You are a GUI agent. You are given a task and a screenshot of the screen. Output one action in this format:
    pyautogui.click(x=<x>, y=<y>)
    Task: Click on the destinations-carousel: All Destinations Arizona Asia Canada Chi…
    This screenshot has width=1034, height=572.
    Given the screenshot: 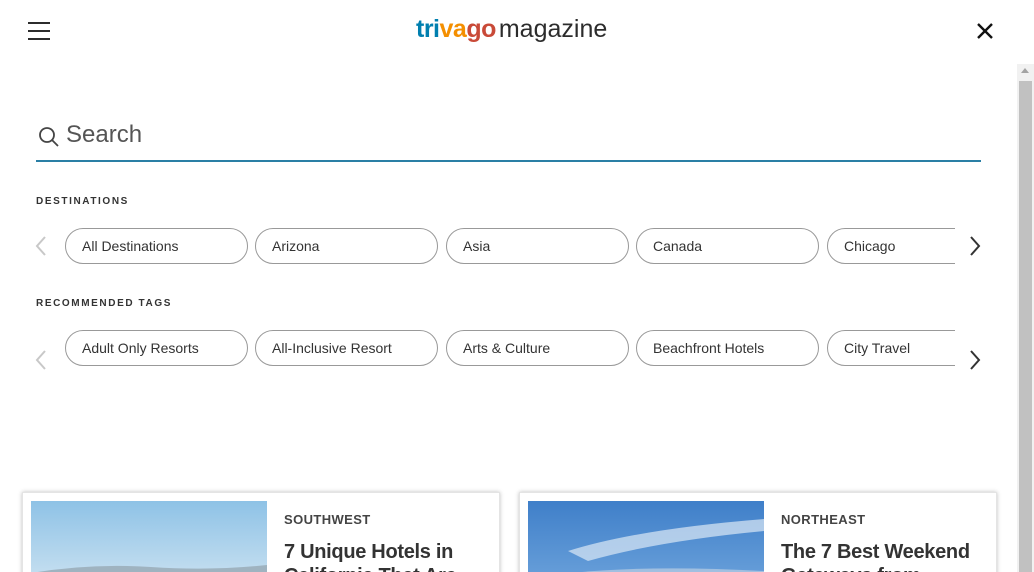 What is the action you would take?
    pyautogui.click(x=515, y=247)
    